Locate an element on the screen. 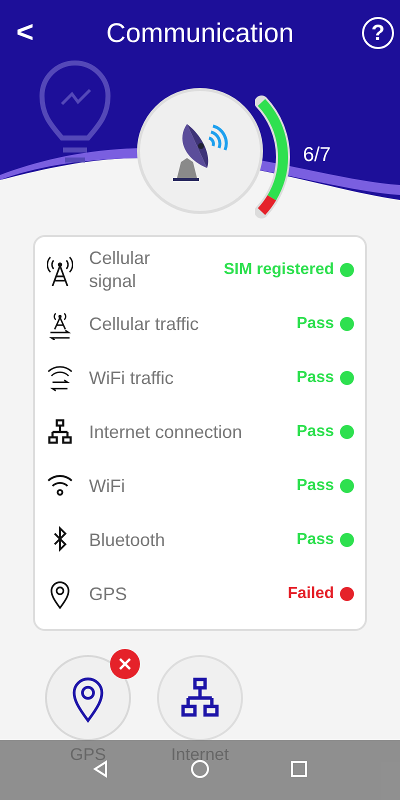  check-label: Cellular traffic is located at coordinates (144, 324).